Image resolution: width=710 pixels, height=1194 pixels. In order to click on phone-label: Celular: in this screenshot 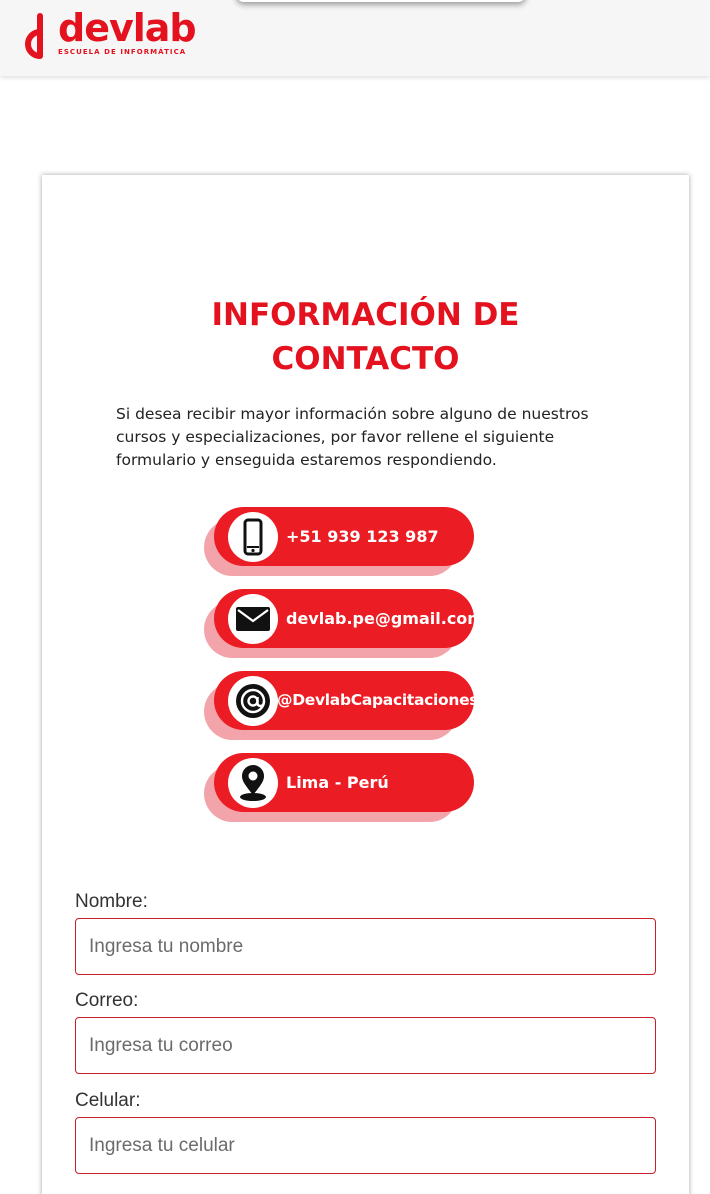, I will do `click(108, 1100)`.